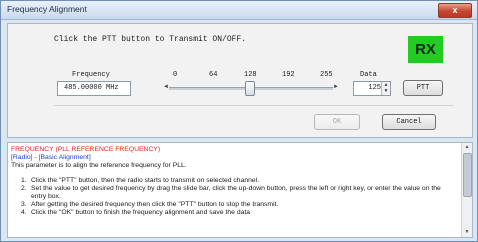 This screenshot has height=242, width=478. What do you see at coordinates (409, 122) in the screenshot?
I see `cancel-button: Cancel` at bounding box center [409, 122].